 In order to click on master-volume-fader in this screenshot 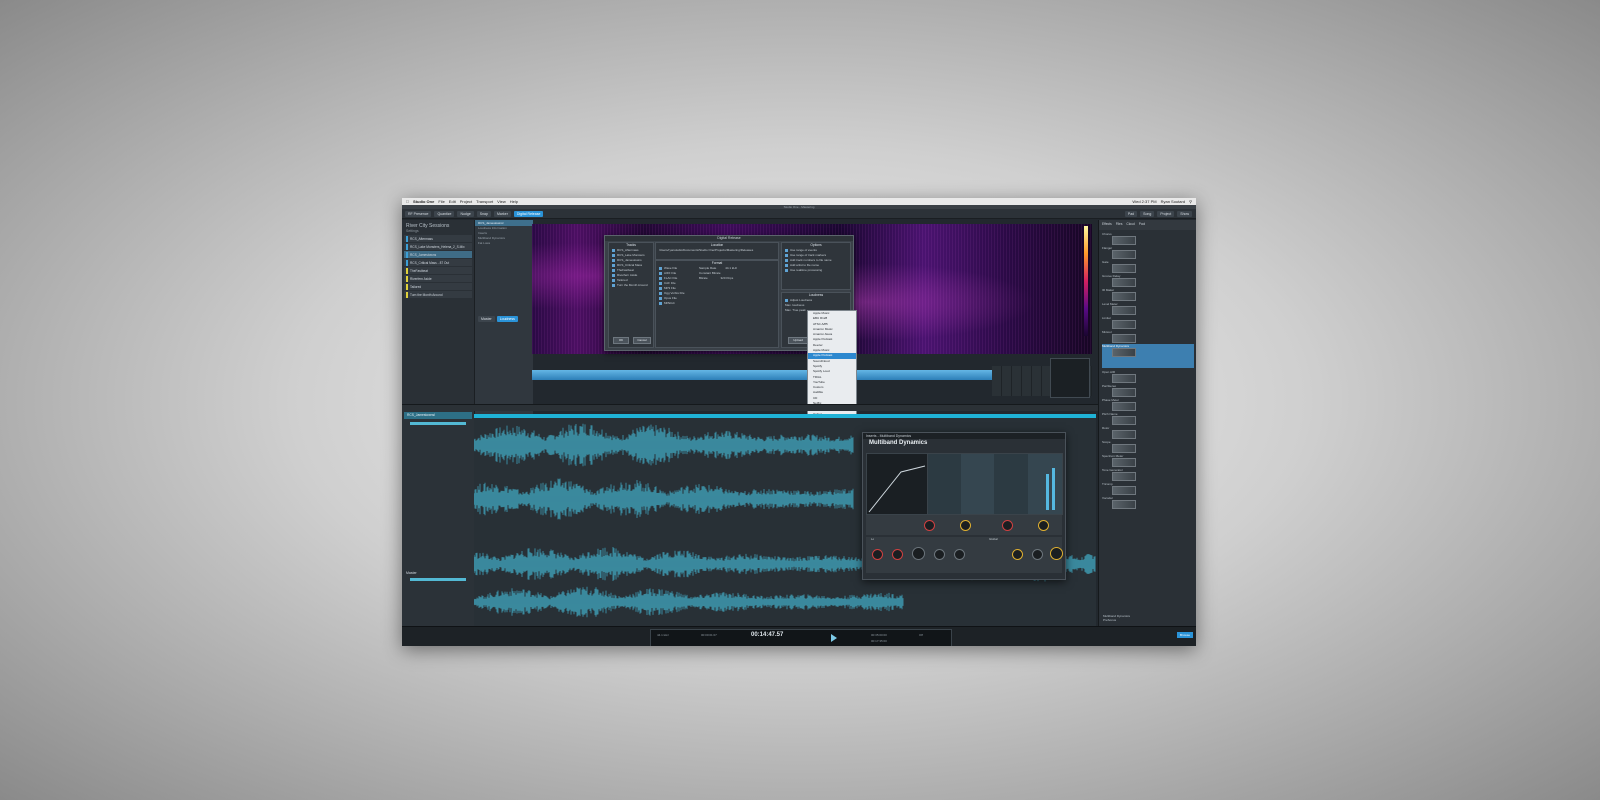, I will do `click(438, 579)`.